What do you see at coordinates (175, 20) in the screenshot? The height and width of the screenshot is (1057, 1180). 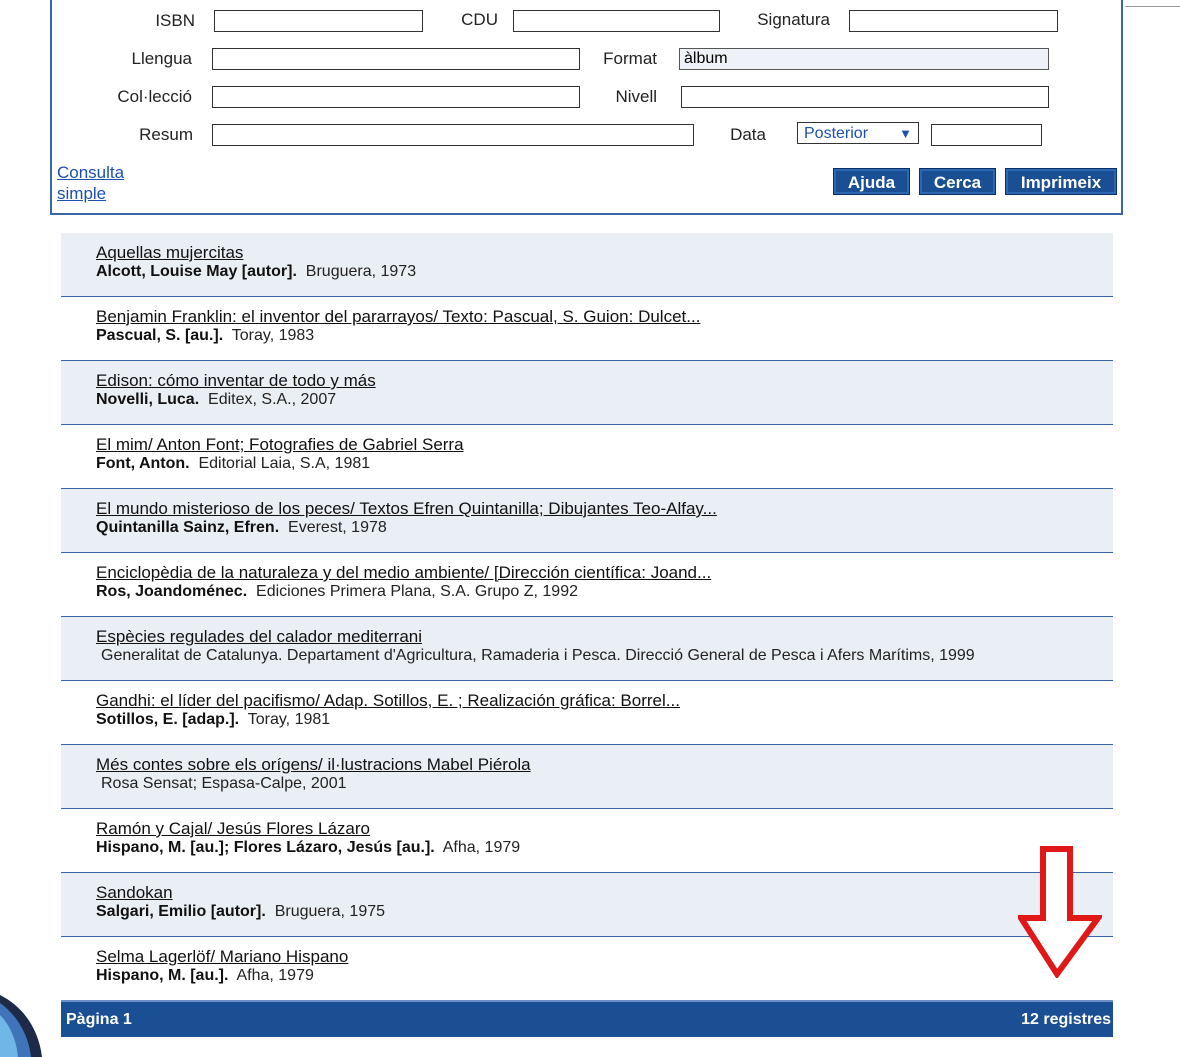 I see `isbn-label: ISBN` at bounding box center [175, 20].